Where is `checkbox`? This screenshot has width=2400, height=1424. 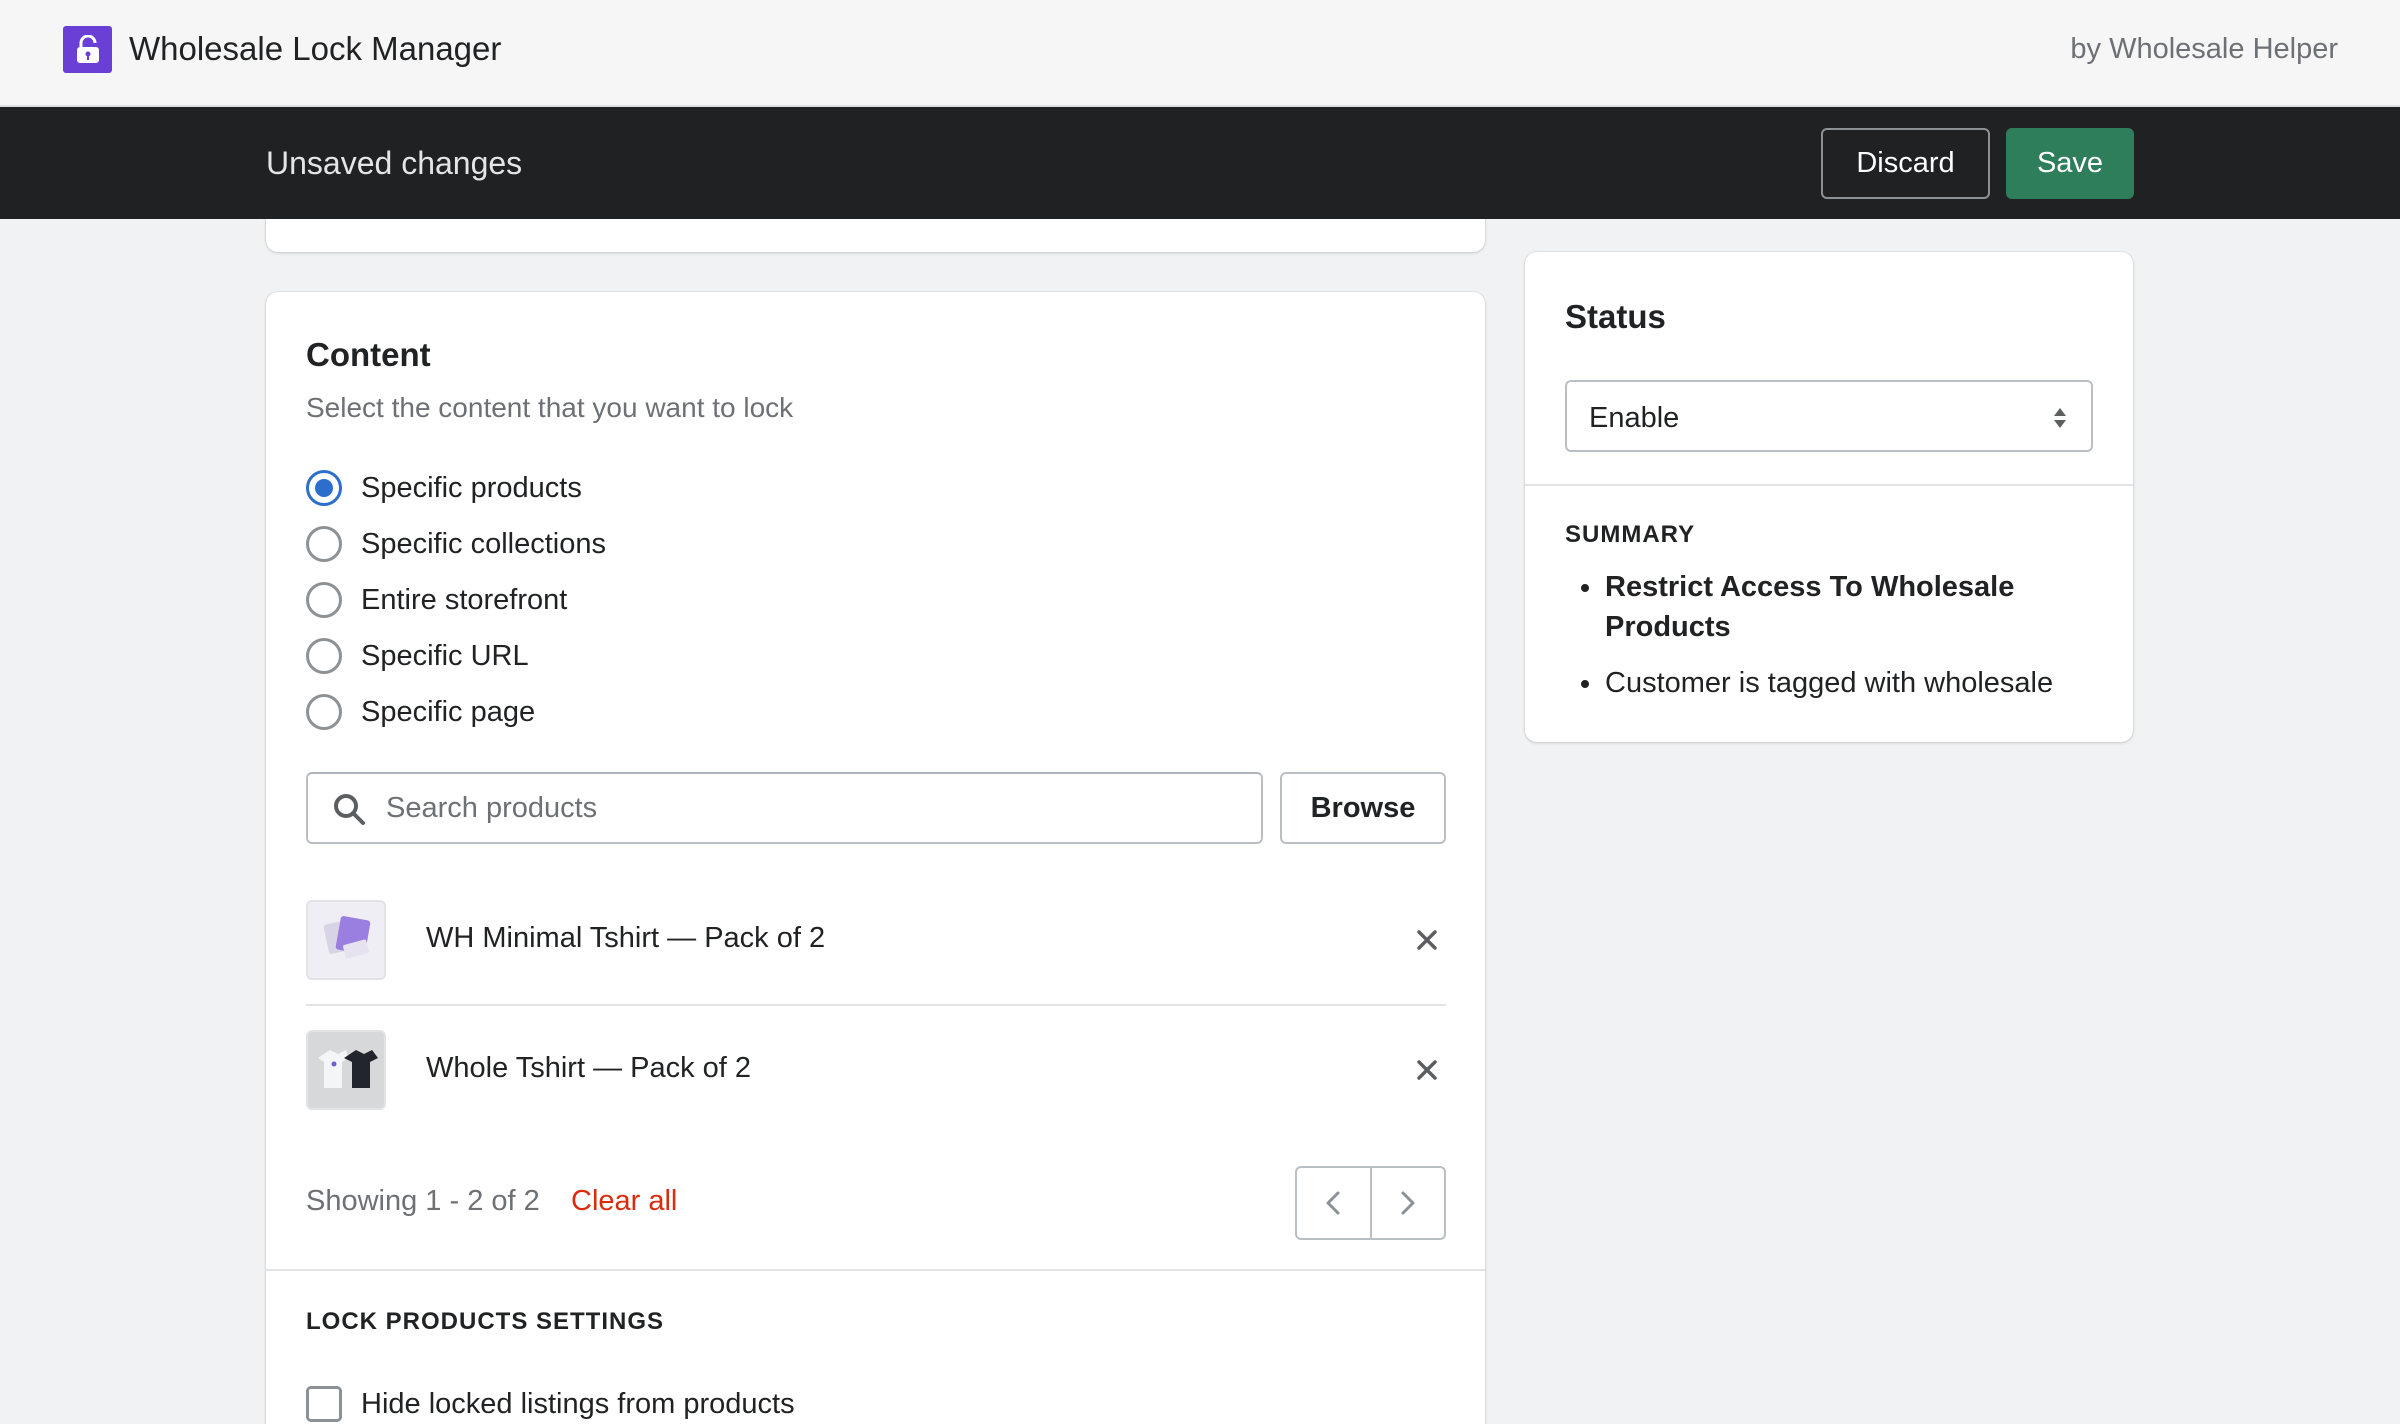
checkbox is located at coordinates (324, 1404).